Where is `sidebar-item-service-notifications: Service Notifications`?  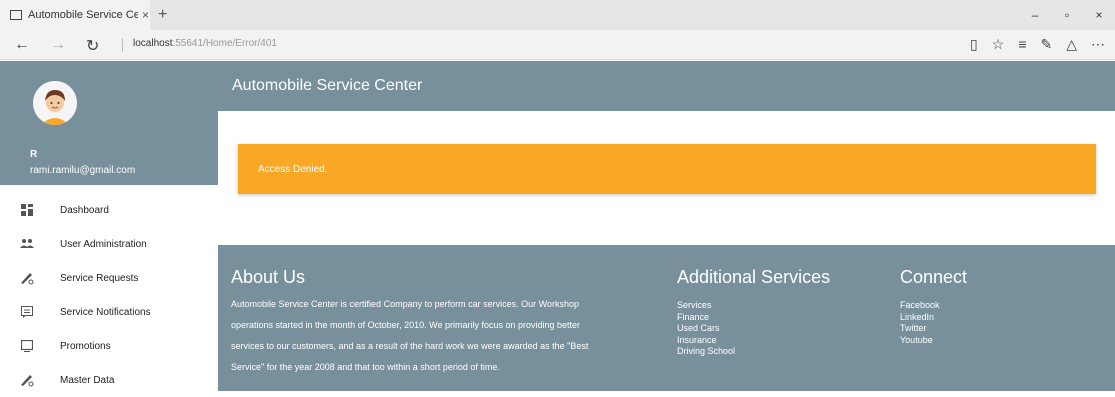
sidebar-item-service-notifications: Service Notifications is located at coordinates (109, 312).